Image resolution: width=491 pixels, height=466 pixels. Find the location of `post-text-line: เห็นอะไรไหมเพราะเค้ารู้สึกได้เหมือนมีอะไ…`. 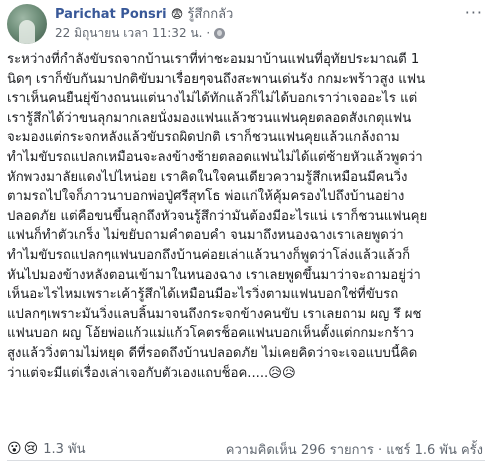

post-text-line: เห็นอะไรไหมเพราะเค้ารู้สึกได้เหมือนมีอะไ… is located at coordinates (203, 295).